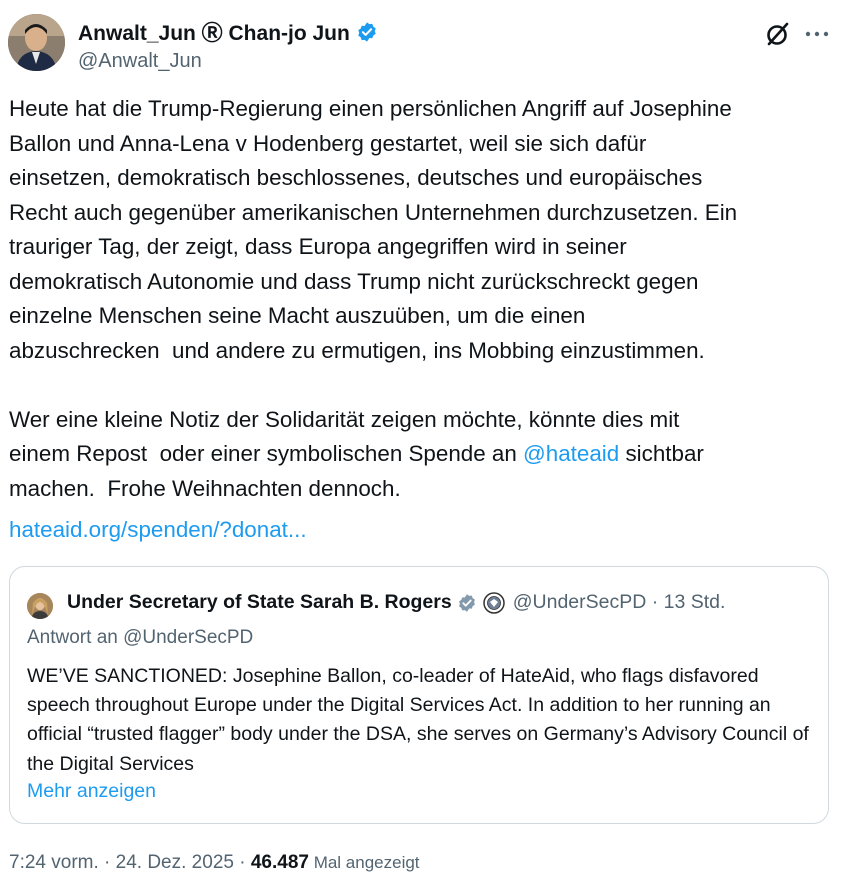 This screenshot has width=845, height=882. What do you see at coordinates (214, 32) in the screenshot?
I see `author-display-name: Anwalt_Jun Ⓡ Chan-jo Jun` at bounding box center [214, 32].